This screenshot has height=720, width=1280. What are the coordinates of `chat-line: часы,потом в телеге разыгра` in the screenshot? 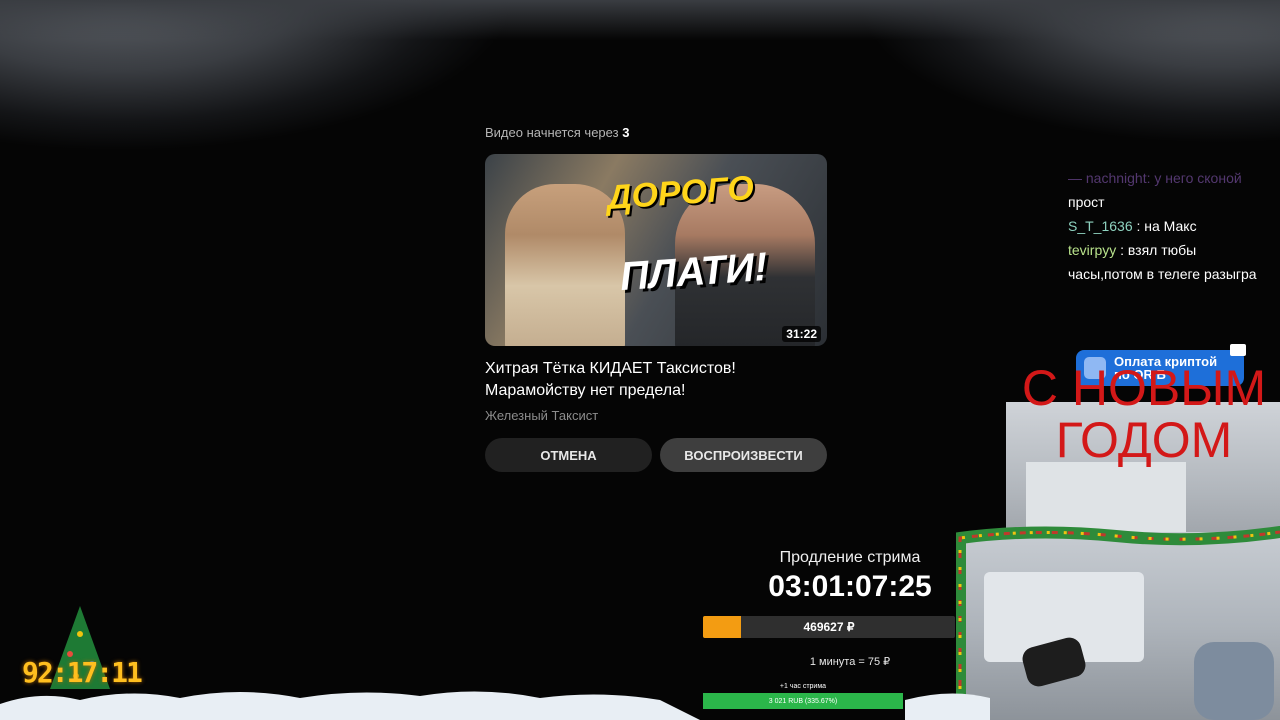 It's located at (1174, 274).